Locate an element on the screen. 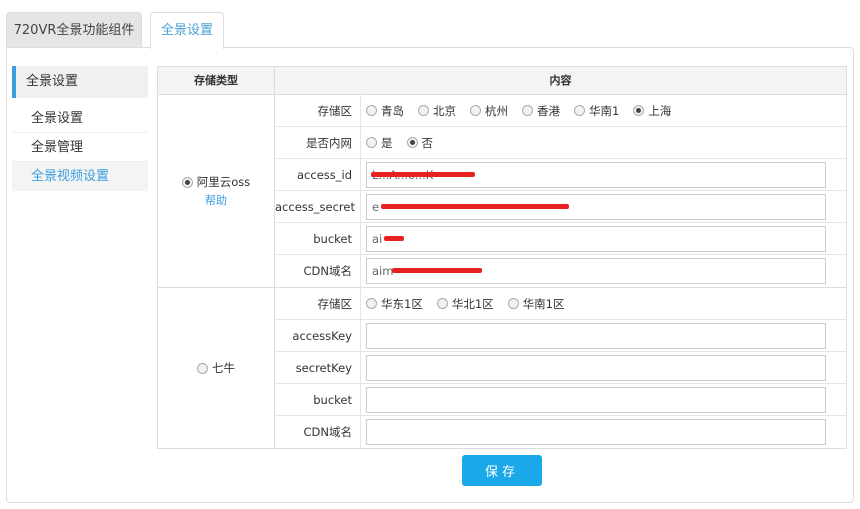 The width and height of the screenshot is (860, 509). oss-cdn-label: CDN域名 is located at coordinates (318, 271).